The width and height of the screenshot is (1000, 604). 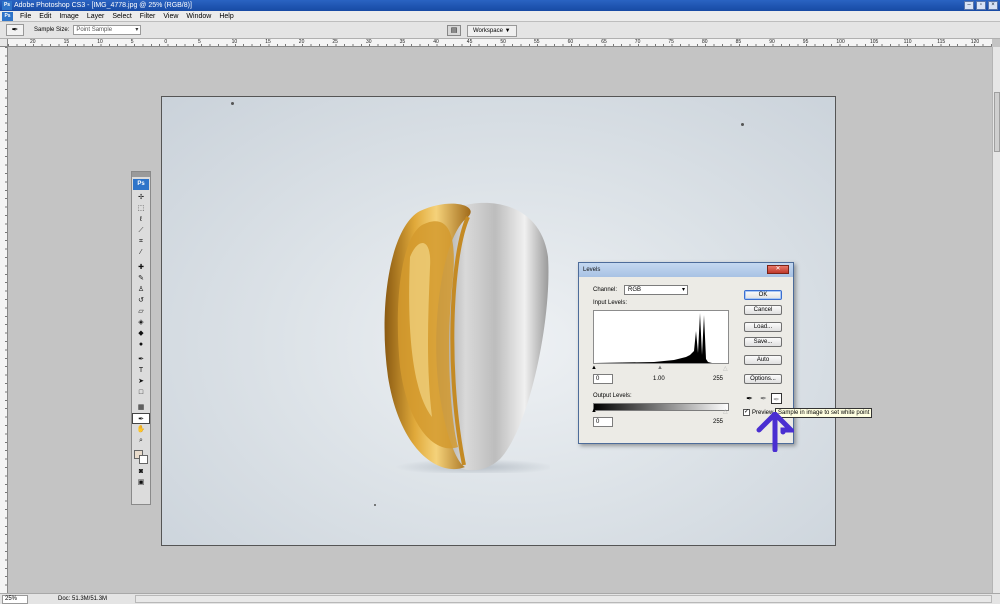 I want to click on black-point-eyedropper-icon: ✒, so click(x=749, y=398).